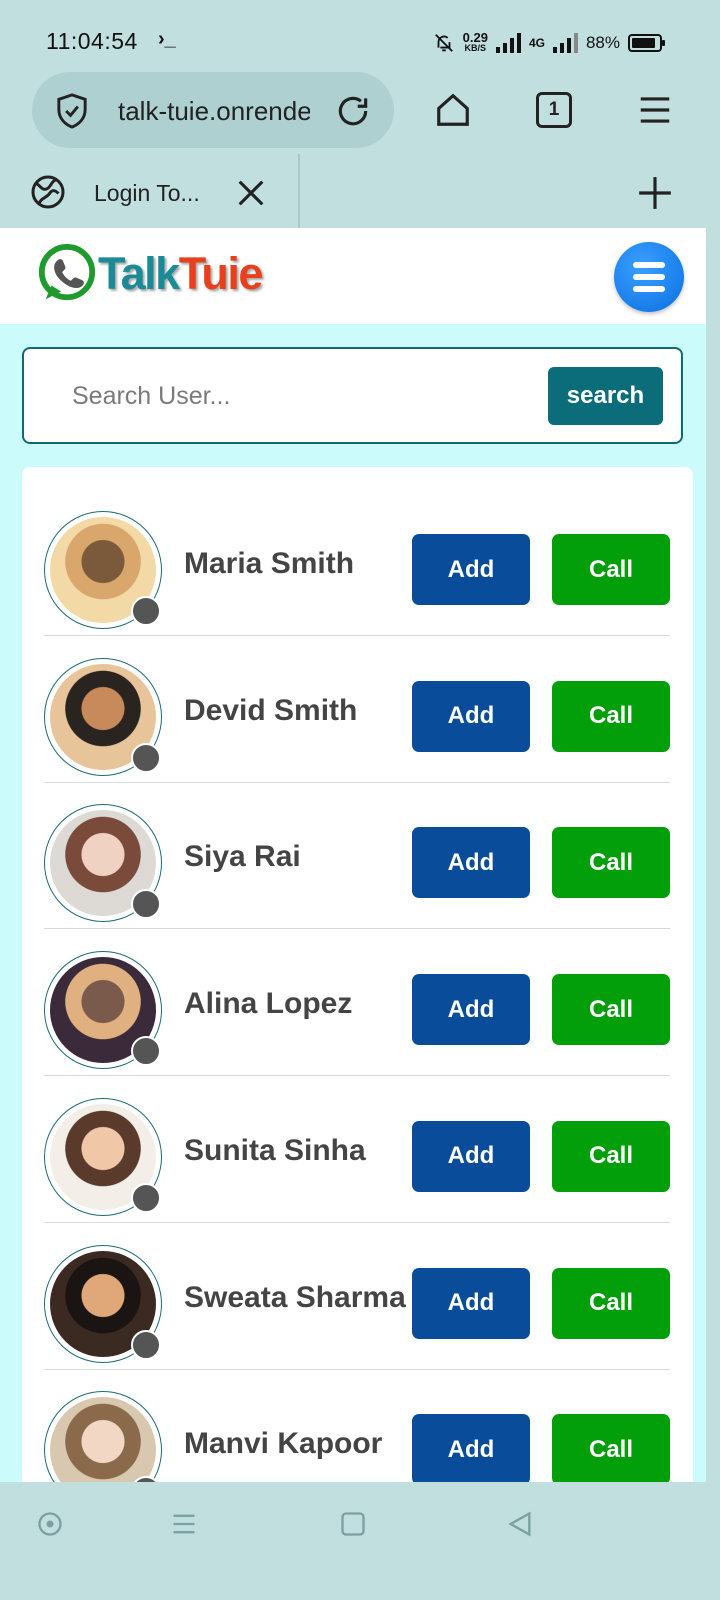 This screenshot has height=1600, width=720. What do you see at coordinates (549, 43) in the screenshot?
I see `status-indicators: 0.29 KB/S 4G 88%` at bounding box center [549, 43].